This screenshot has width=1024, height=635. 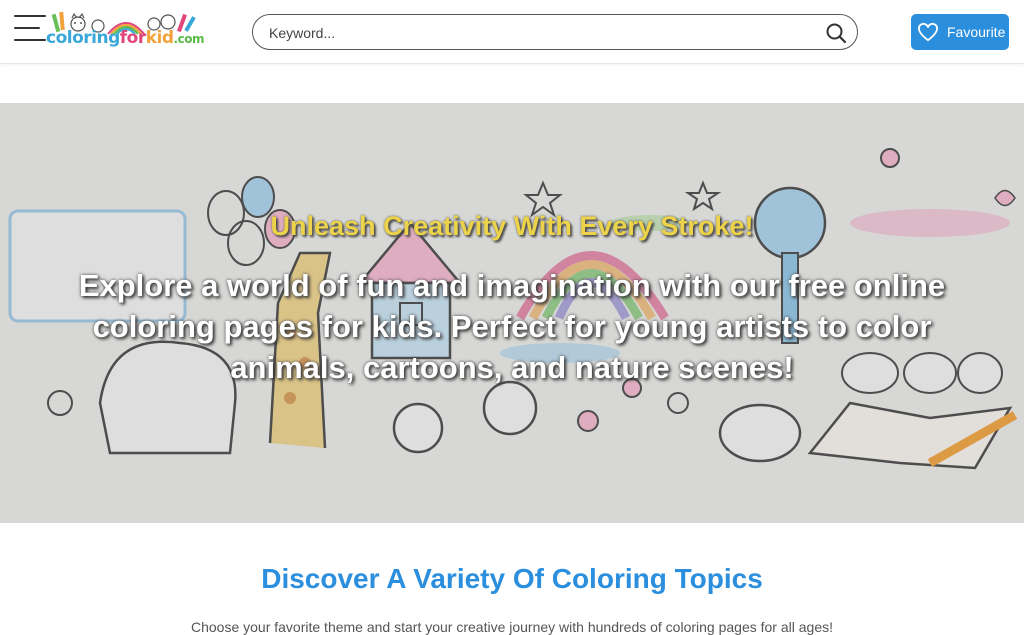 I want to click on search-bar, so click(x=555, y=32).